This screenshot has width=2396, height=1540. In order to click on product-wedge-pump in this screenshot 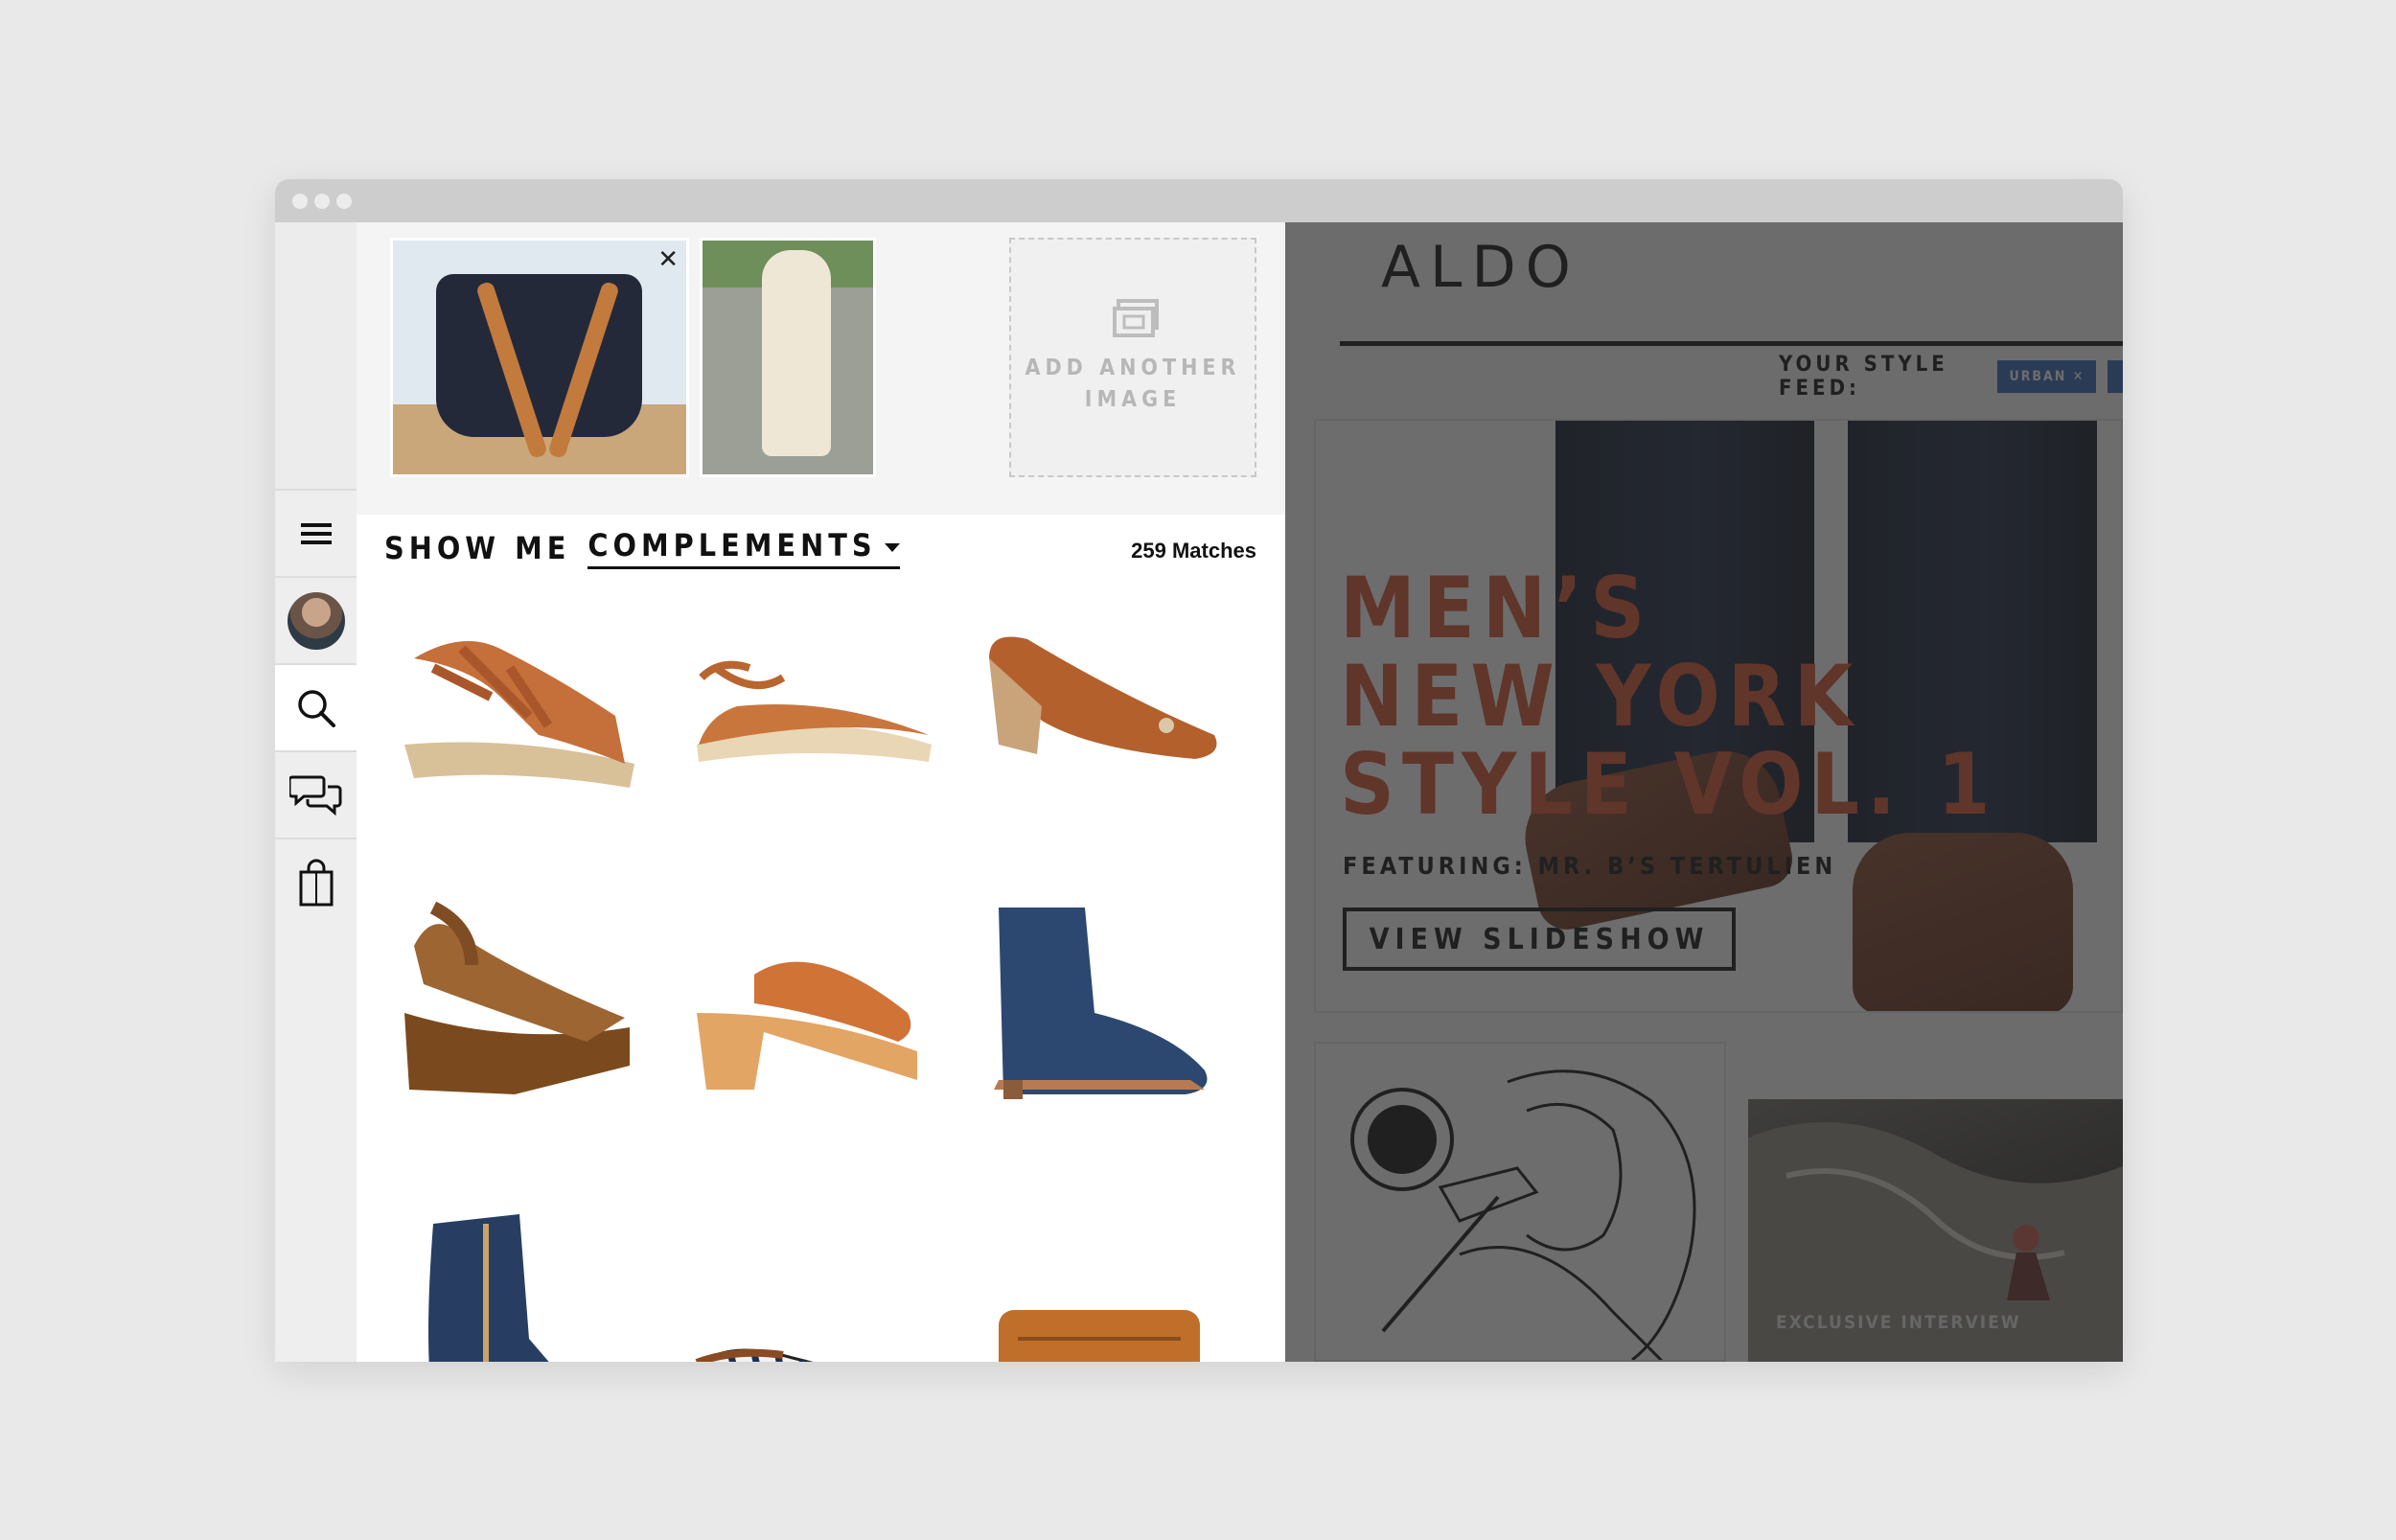, I will do `click(1113, 716)`.